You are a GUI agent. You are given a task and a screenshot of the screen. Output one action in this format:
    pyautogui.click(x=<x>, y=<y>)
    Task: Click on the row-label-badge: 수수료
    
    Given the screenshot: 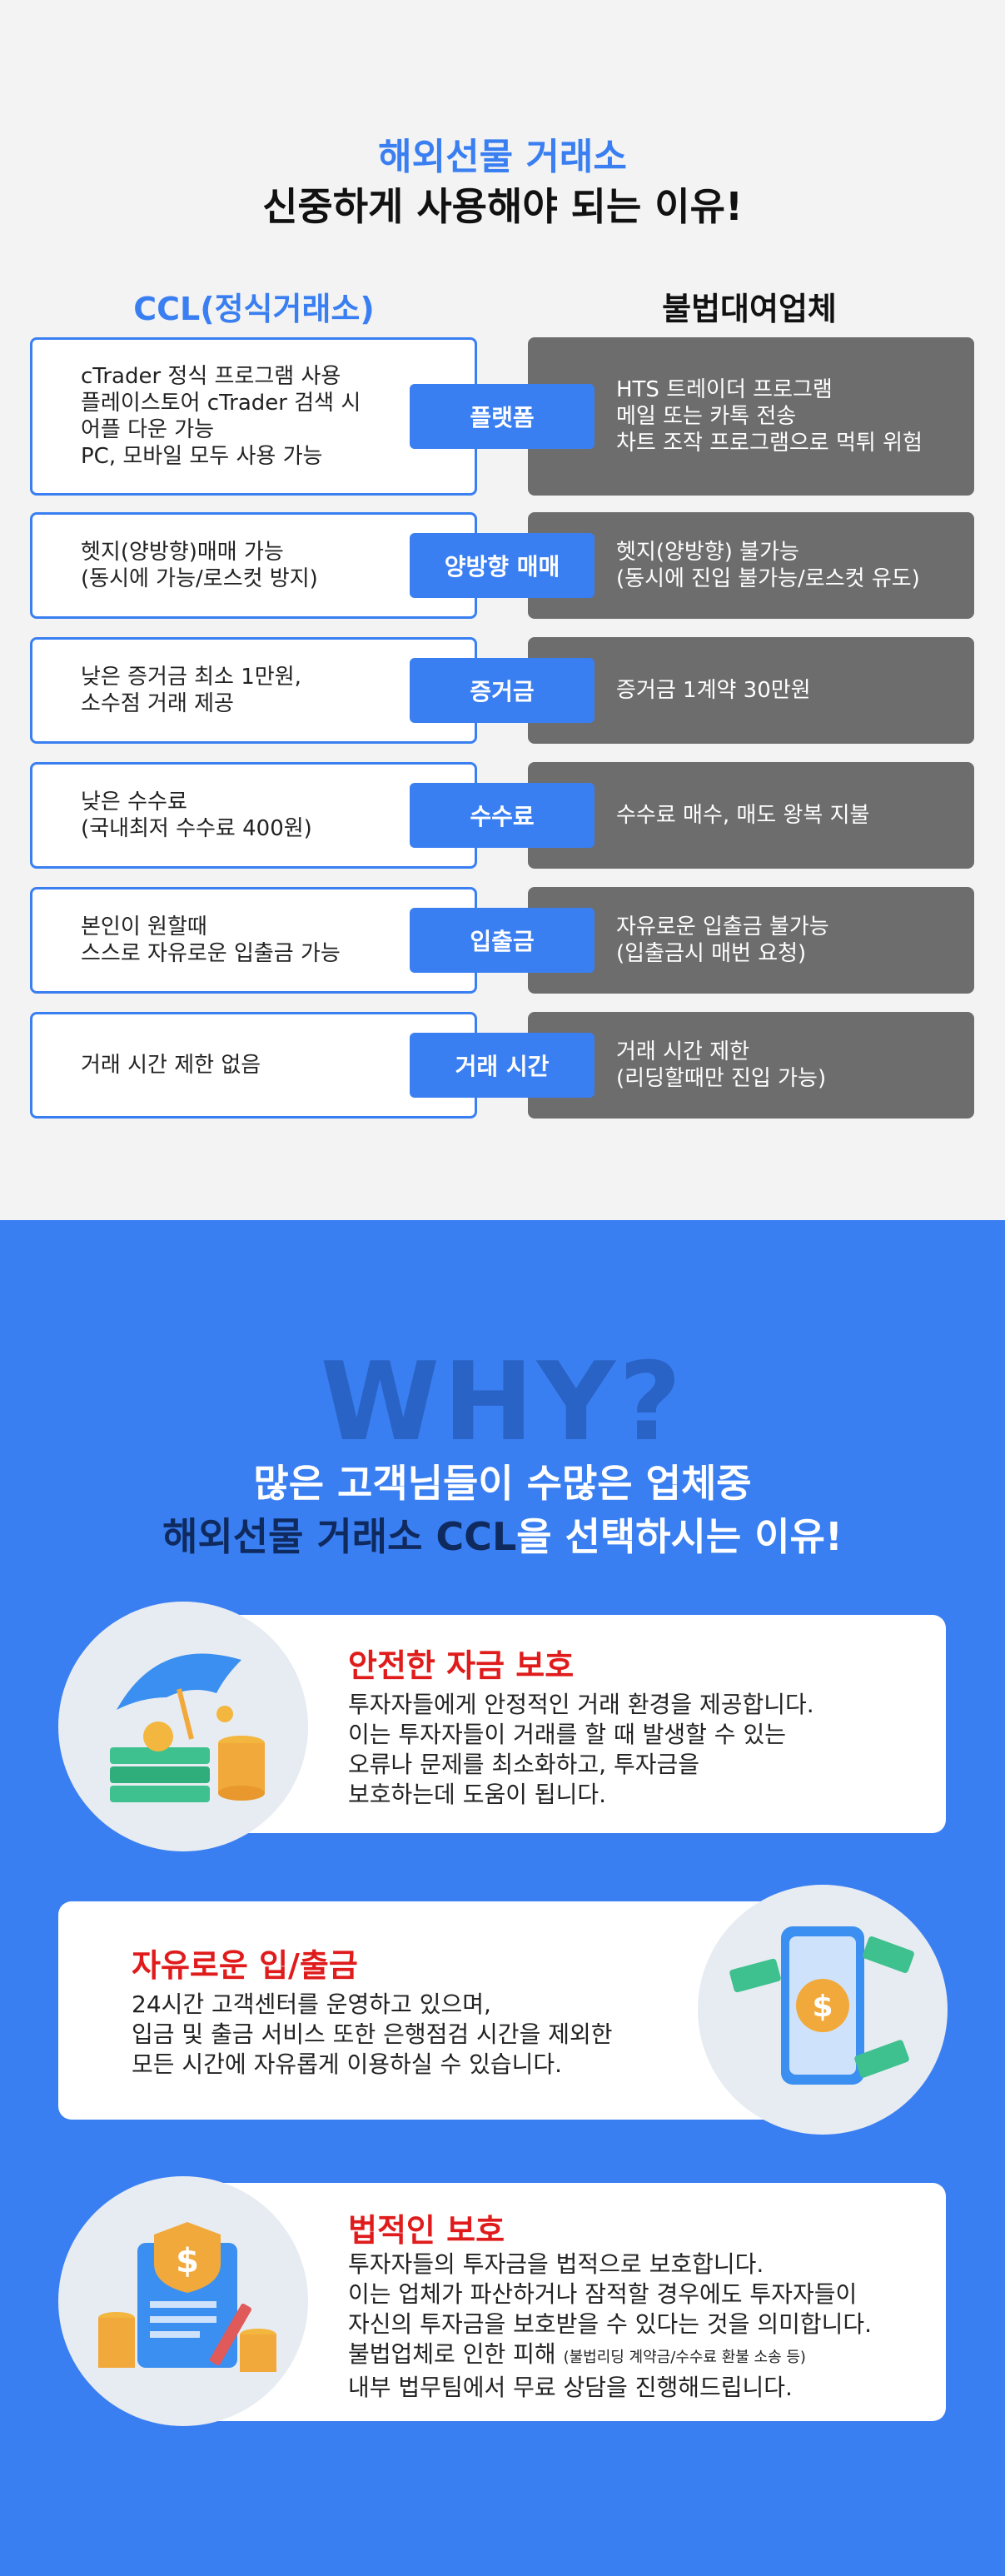 What is the action you would take?
    pyautogui.click(x=502, y=815)
    